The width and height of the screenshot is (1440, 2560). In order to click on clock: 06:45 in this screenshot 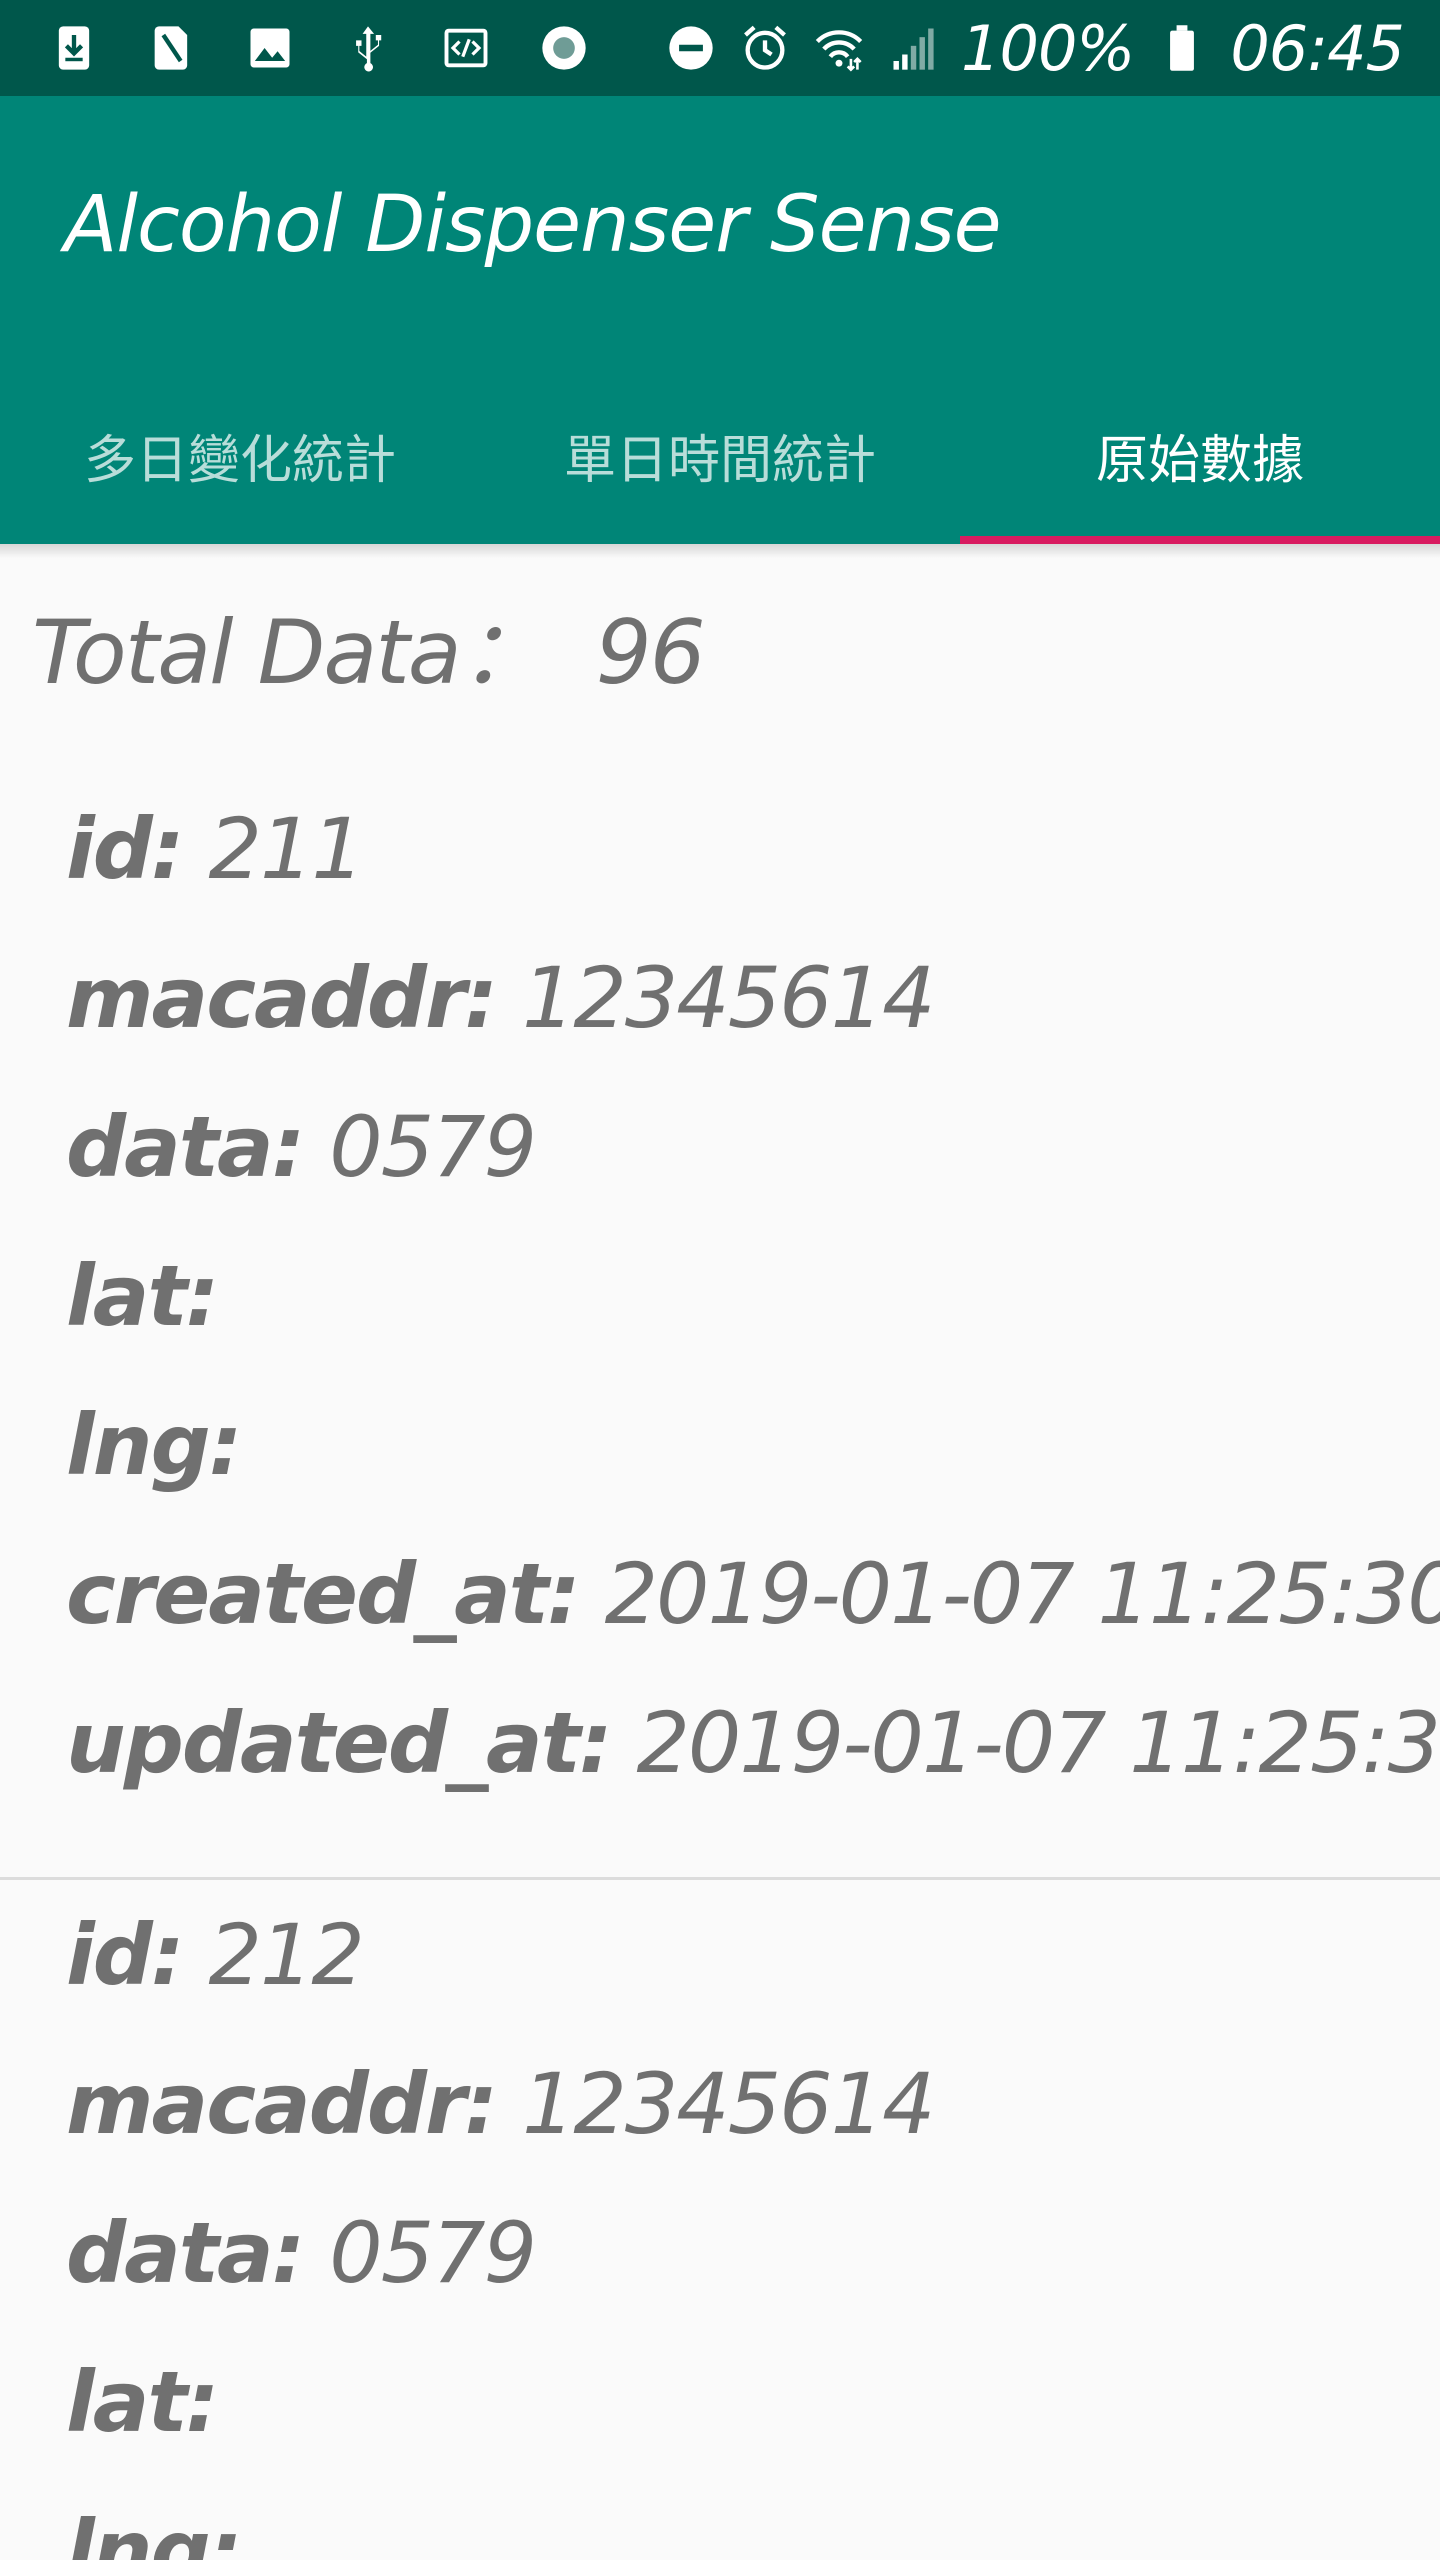, I will do `click(1317, 48)`.